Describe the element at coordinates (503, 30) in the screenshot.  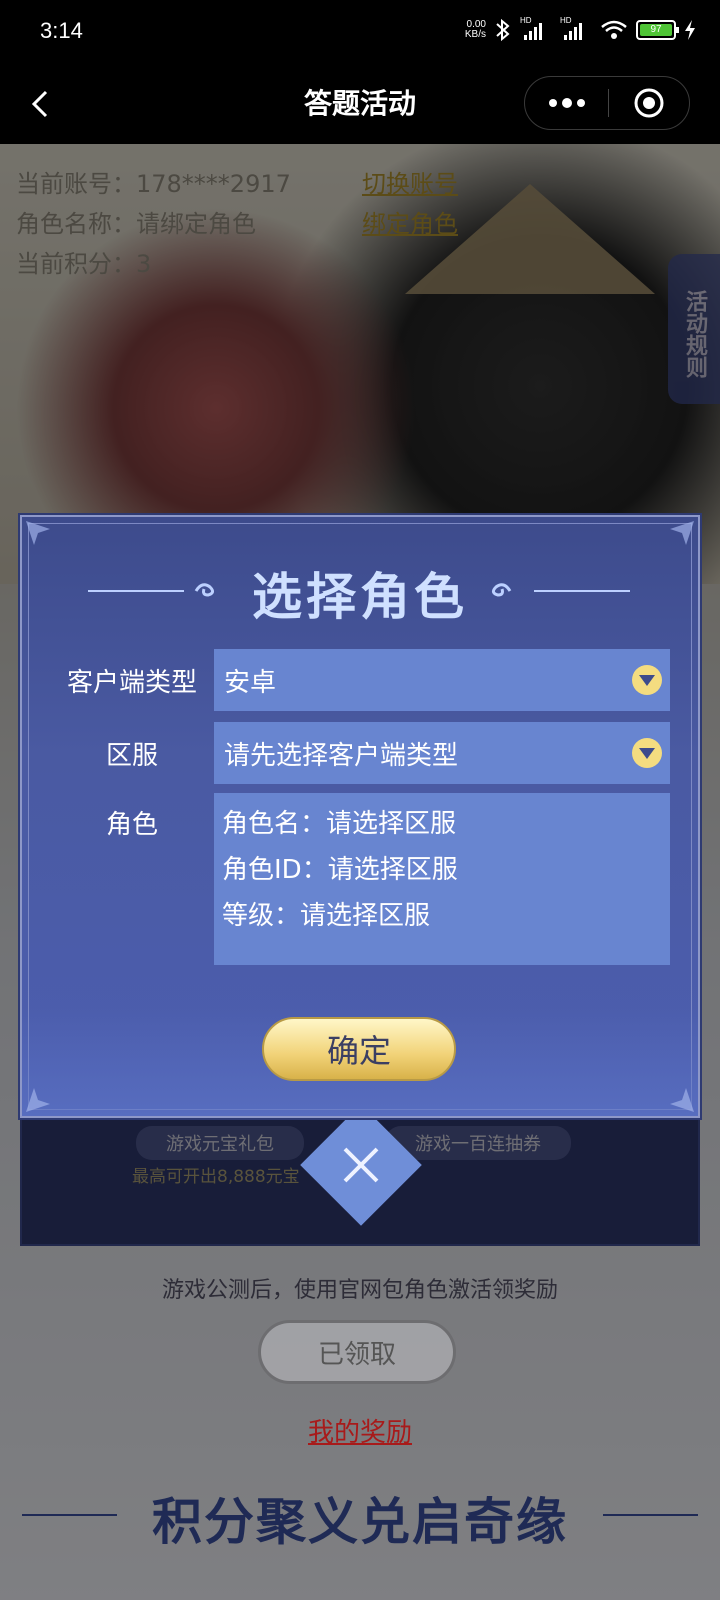
I see `bluetooth-icon` at that location.